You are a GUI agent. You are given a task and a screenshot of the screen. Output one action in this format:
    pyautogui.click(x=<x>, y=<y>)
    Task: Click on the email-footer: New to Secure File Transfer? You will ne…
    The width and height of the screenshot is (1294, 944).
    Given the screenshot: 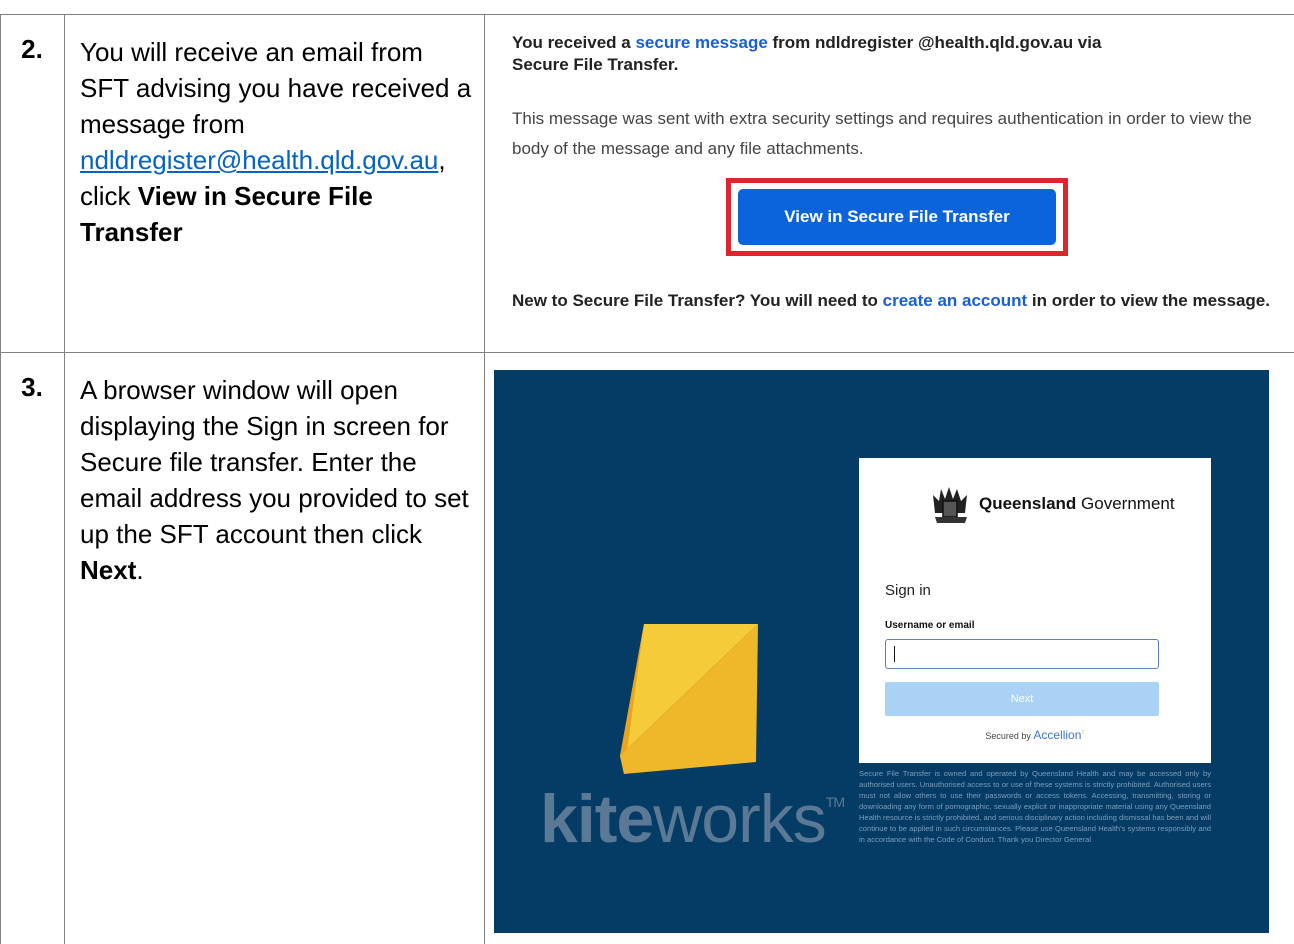 What is the action you would take?
    pyautogui.click(x=892, y=301)
    